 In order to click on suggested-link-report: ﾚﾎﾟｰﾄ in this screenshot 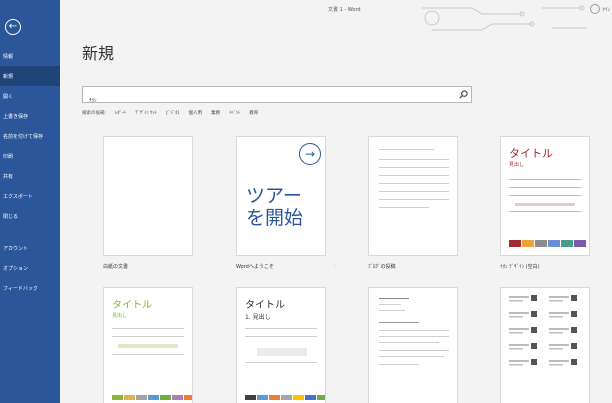, I will do `click(120, 113)`.